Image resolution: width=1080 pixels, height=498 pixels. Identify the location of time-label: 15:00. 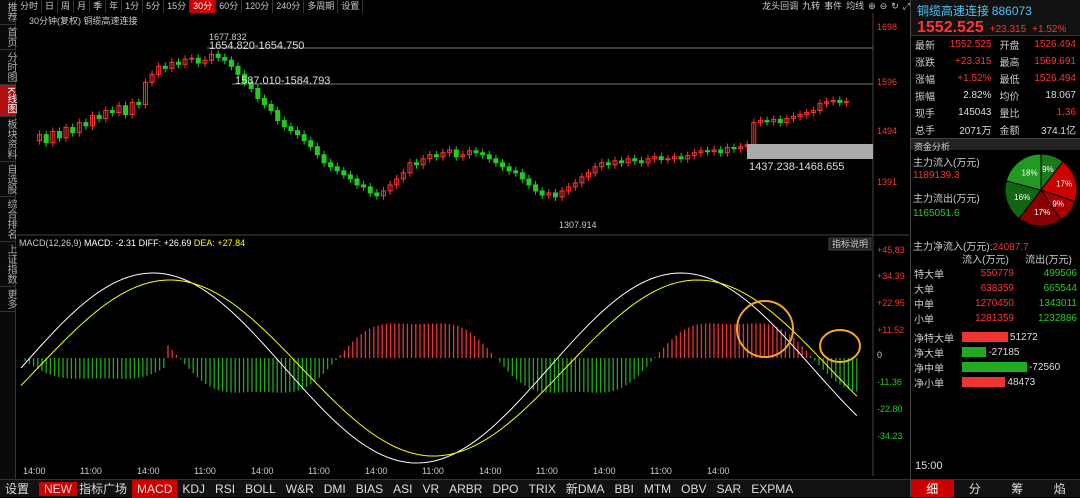
(929, 466).